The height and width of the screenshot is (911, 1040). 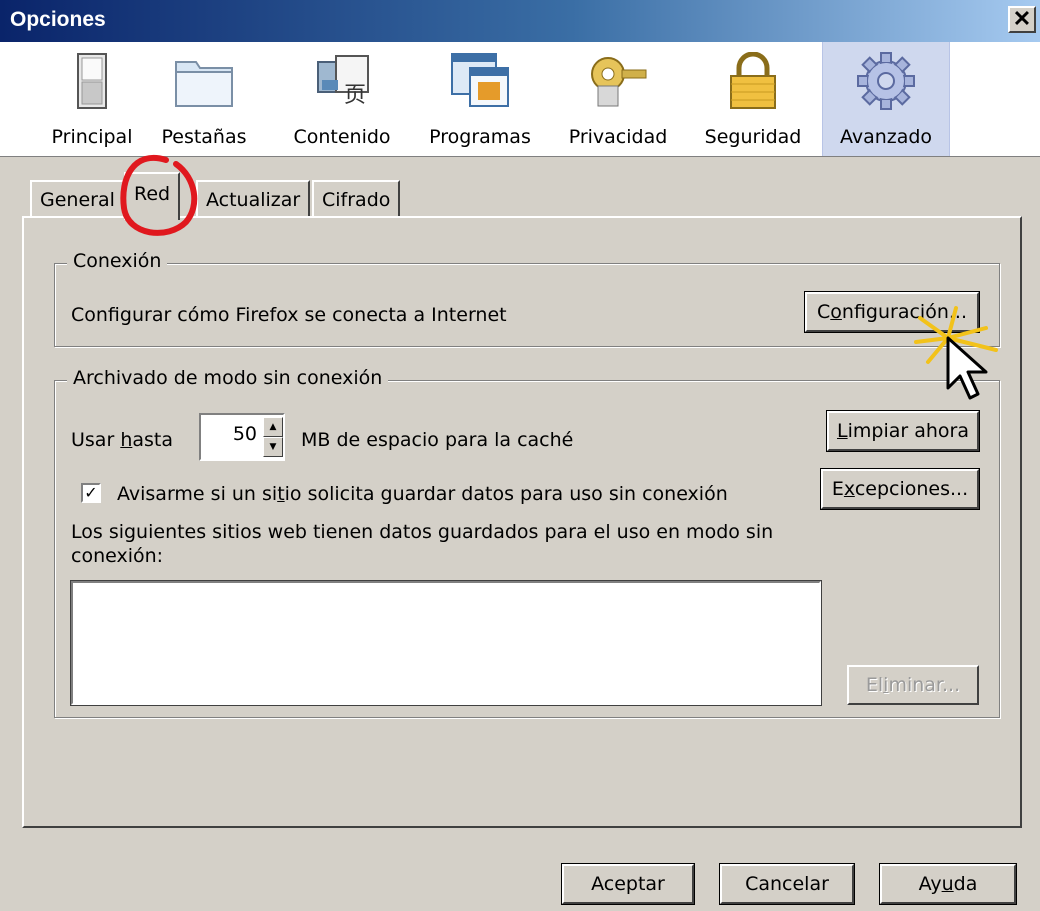 I want to click on accept-button: Aceptar, so click(x=628, y=884).